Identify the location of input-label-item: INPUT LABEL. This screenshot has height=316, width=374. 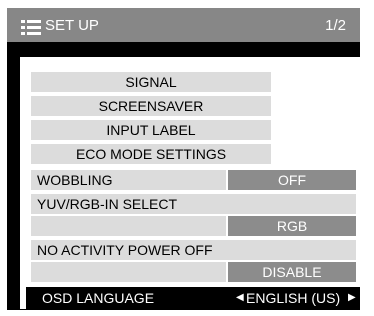
(151, 130).